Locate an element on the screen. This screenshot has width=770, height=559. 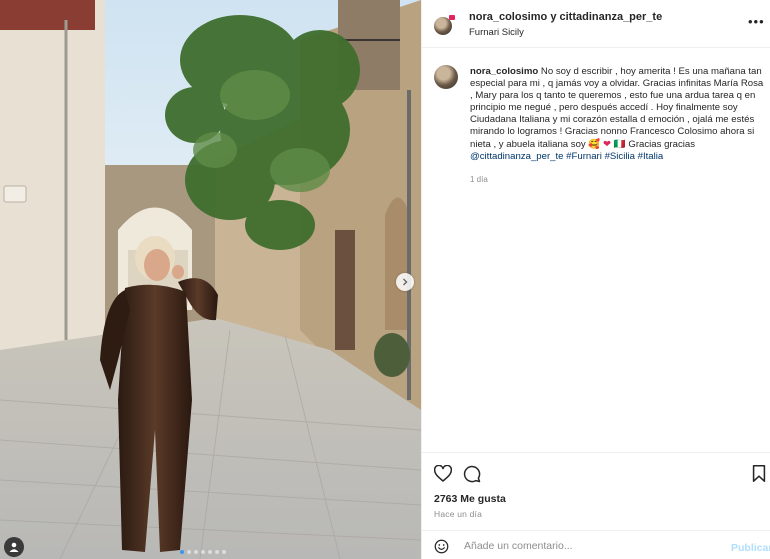
hashtag-link: #Furnari is located at coordinates (584, 156).